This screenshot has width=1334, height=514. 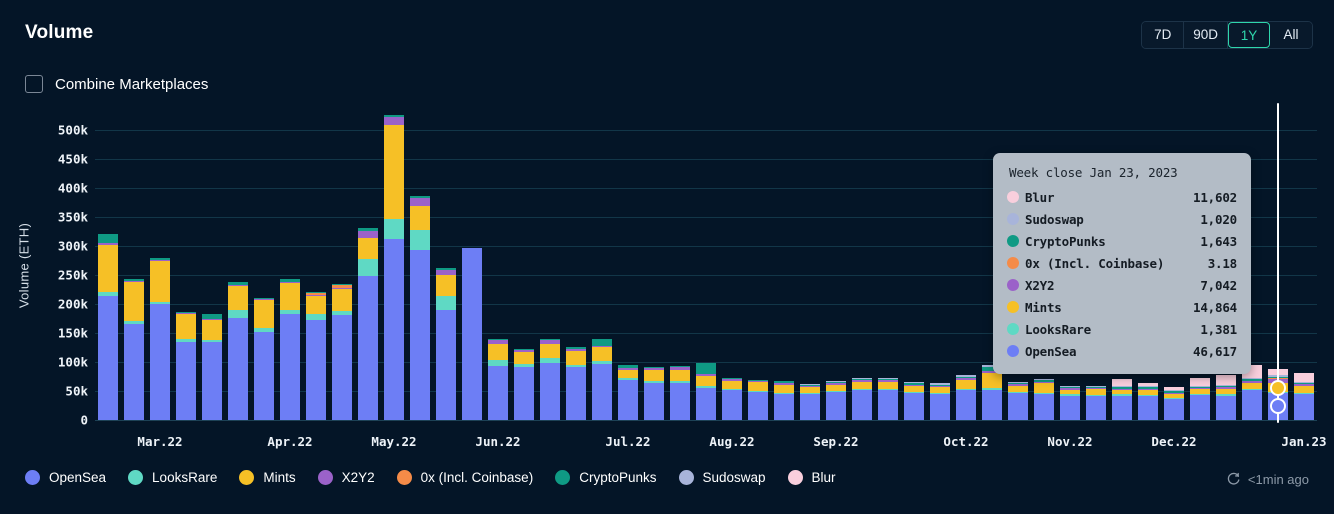 I want to click on range-button-all: All, so click(x=1291, y=35).